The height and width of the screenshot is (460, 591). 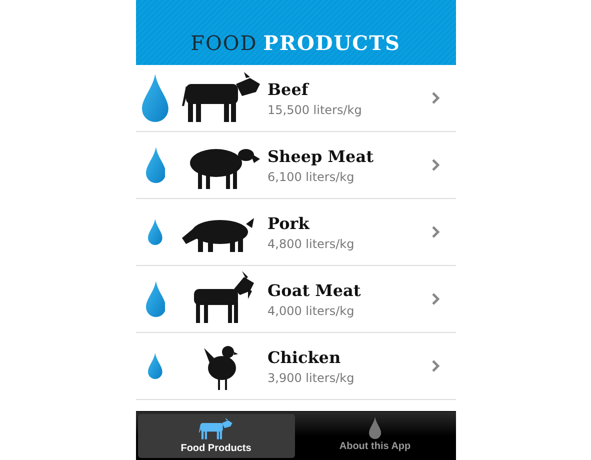 What do you see at coordinates (289, 223) in the screenshot?
I see `product-name: Pork` at bounding box center [289, 223].